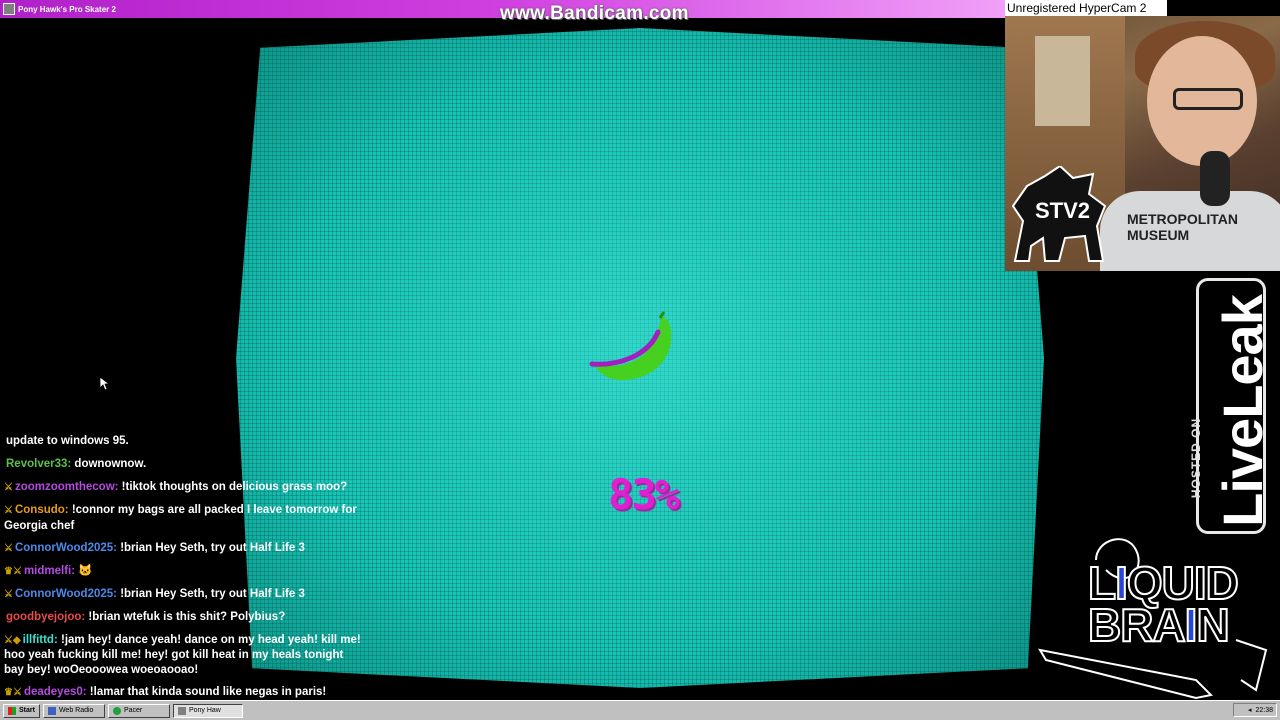 This screenshot has width=1280, height=720. What do you see at coordinates (644, 494) in the screenshot?
I see `loading-percent: 83%` at bounding box center [644, 494].